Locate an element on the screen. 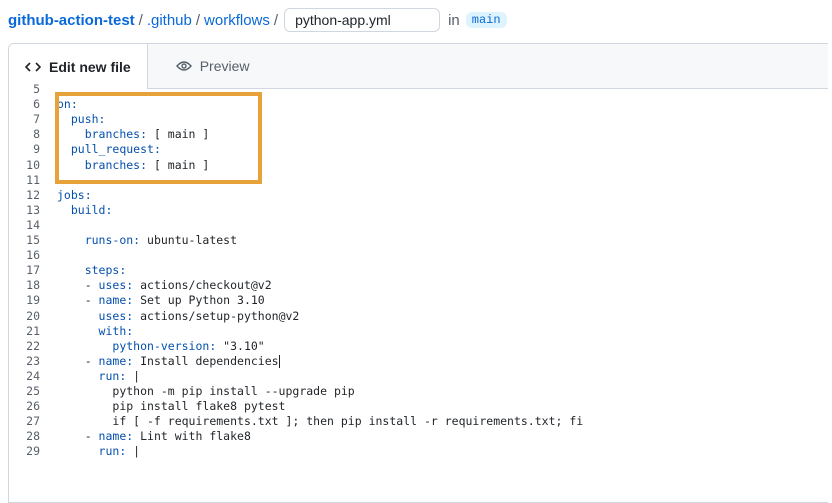  line-text: jobs: is located at coordinates (74, 195).